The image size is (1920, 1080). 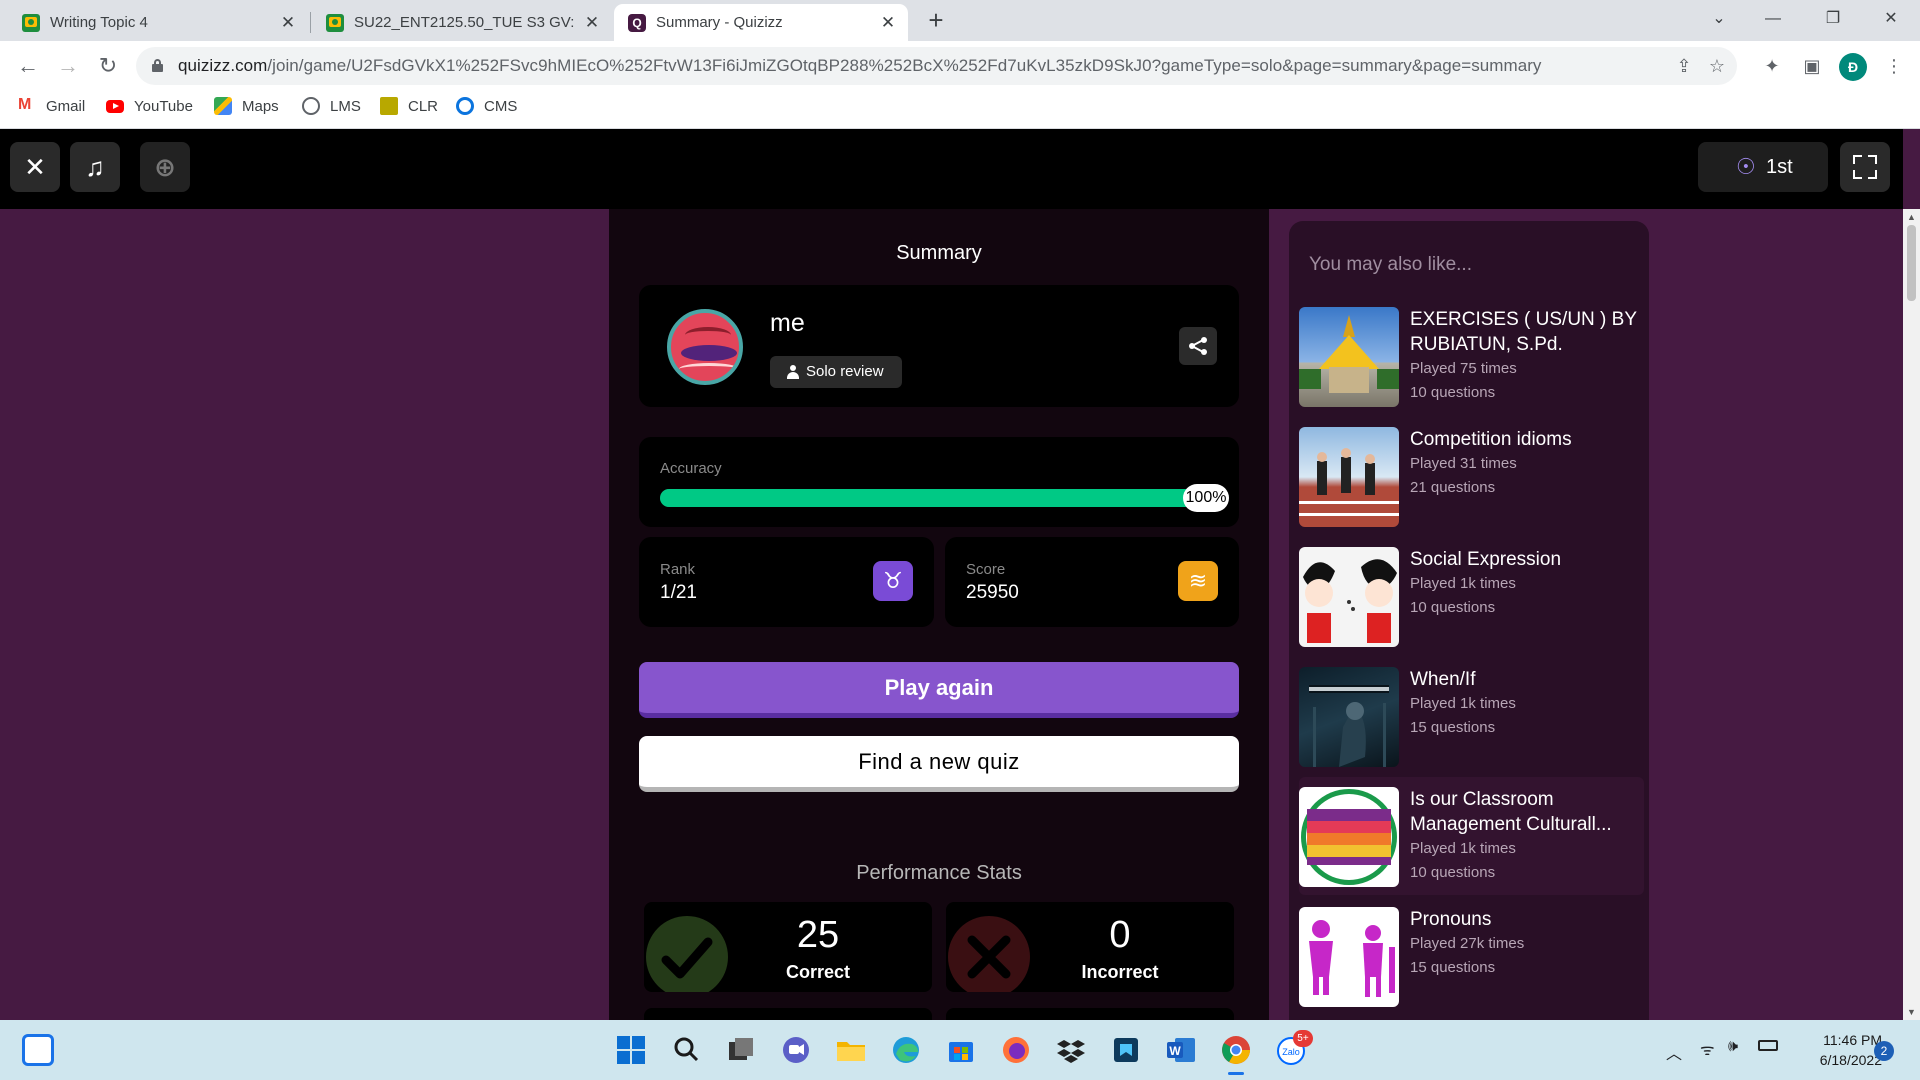 What do you see at coordinates (1763, 167) in the screenshot?
I see `rank-pill: ☉ 1st` at bounding box center [1763, 167].